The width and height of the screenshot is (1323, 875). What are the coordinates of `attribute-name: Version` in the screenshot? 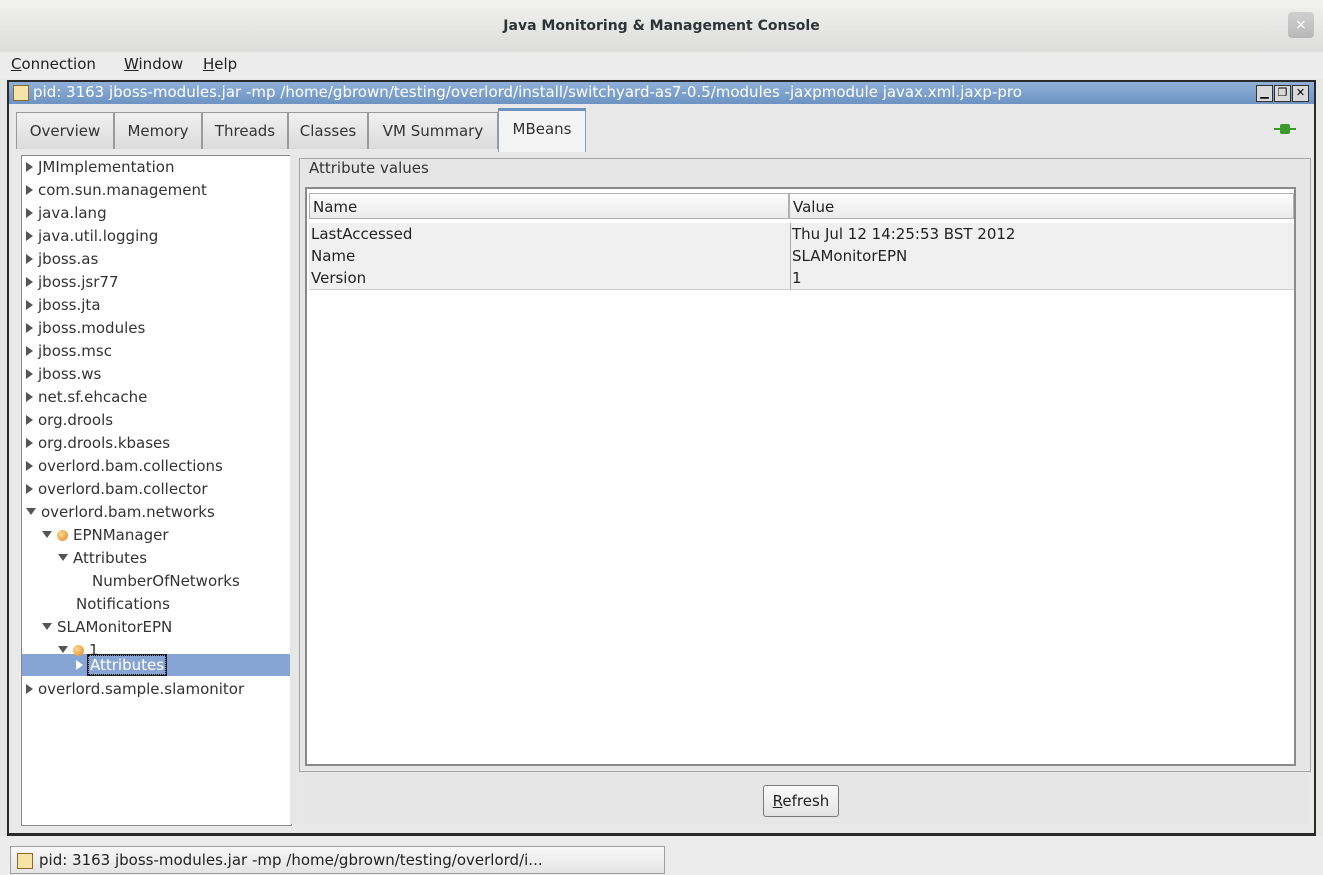 It's located at (550, 278).